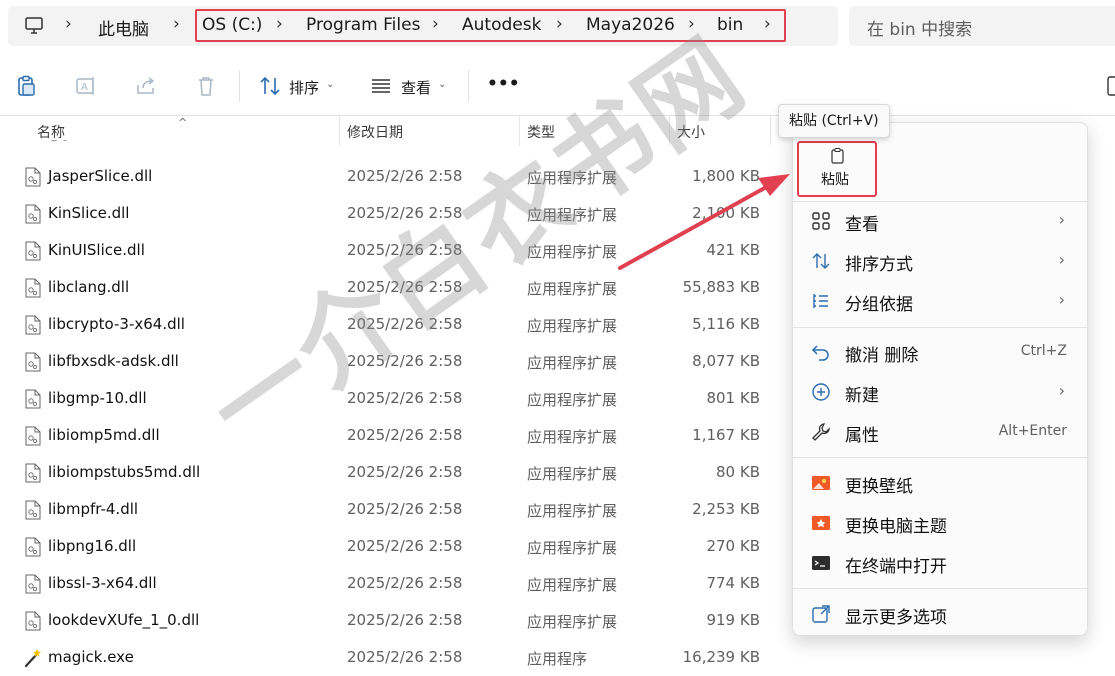 The image size is (1115, 676). I want to click on menu-item-label: 属性, so click(862, 436).